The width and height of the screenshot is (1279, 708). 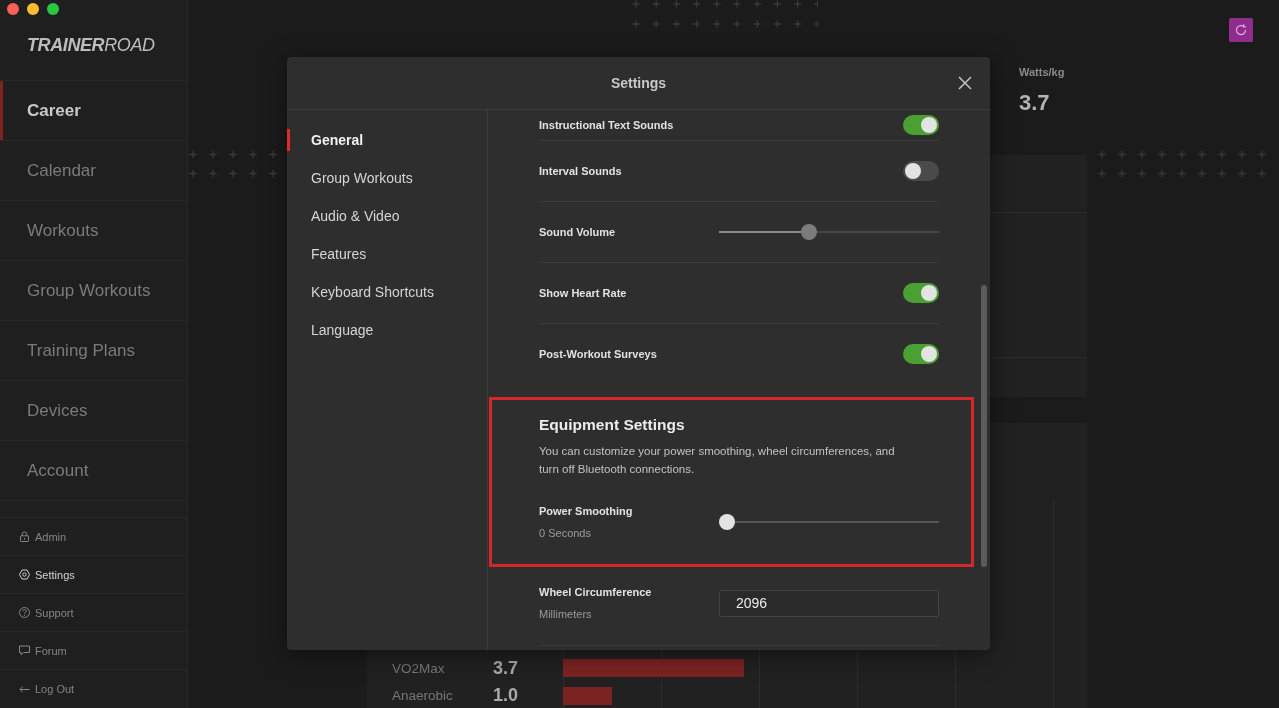 I want to click on nav-item: Workouts, so click(x=93, y=231).